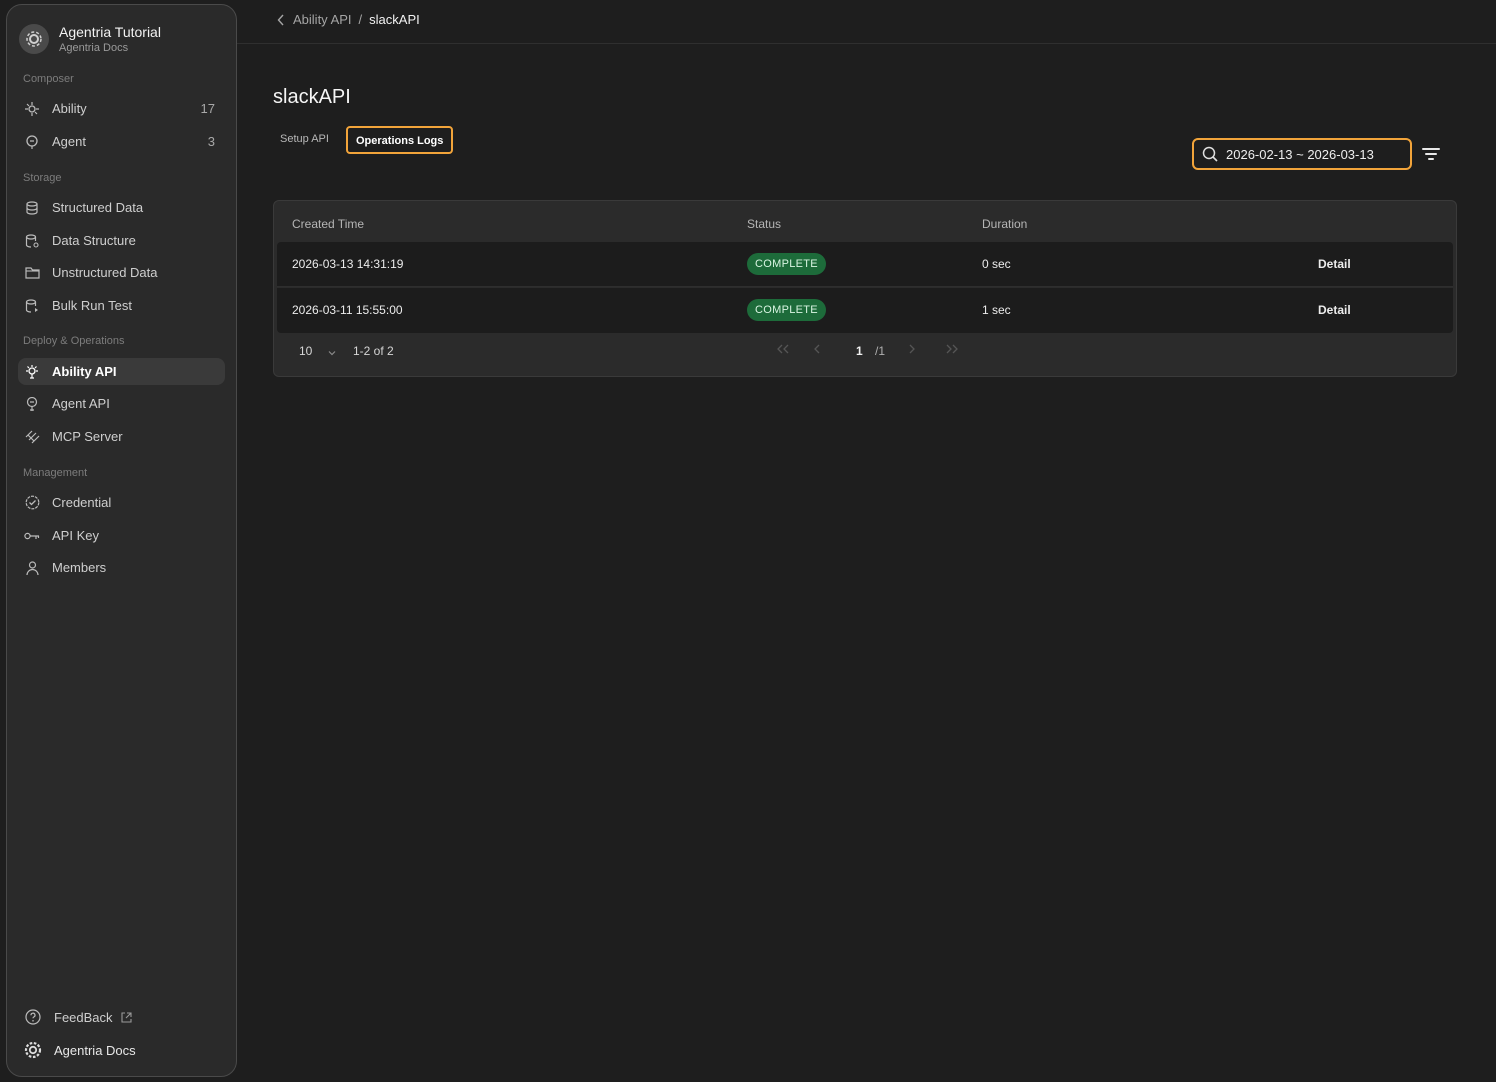 The image size is (1496, 1082). What do you see at coordinates (110, 32) in the screenshot?
I see `workspace-title: Agentria Tutorial` at bounding box center [110, 32].